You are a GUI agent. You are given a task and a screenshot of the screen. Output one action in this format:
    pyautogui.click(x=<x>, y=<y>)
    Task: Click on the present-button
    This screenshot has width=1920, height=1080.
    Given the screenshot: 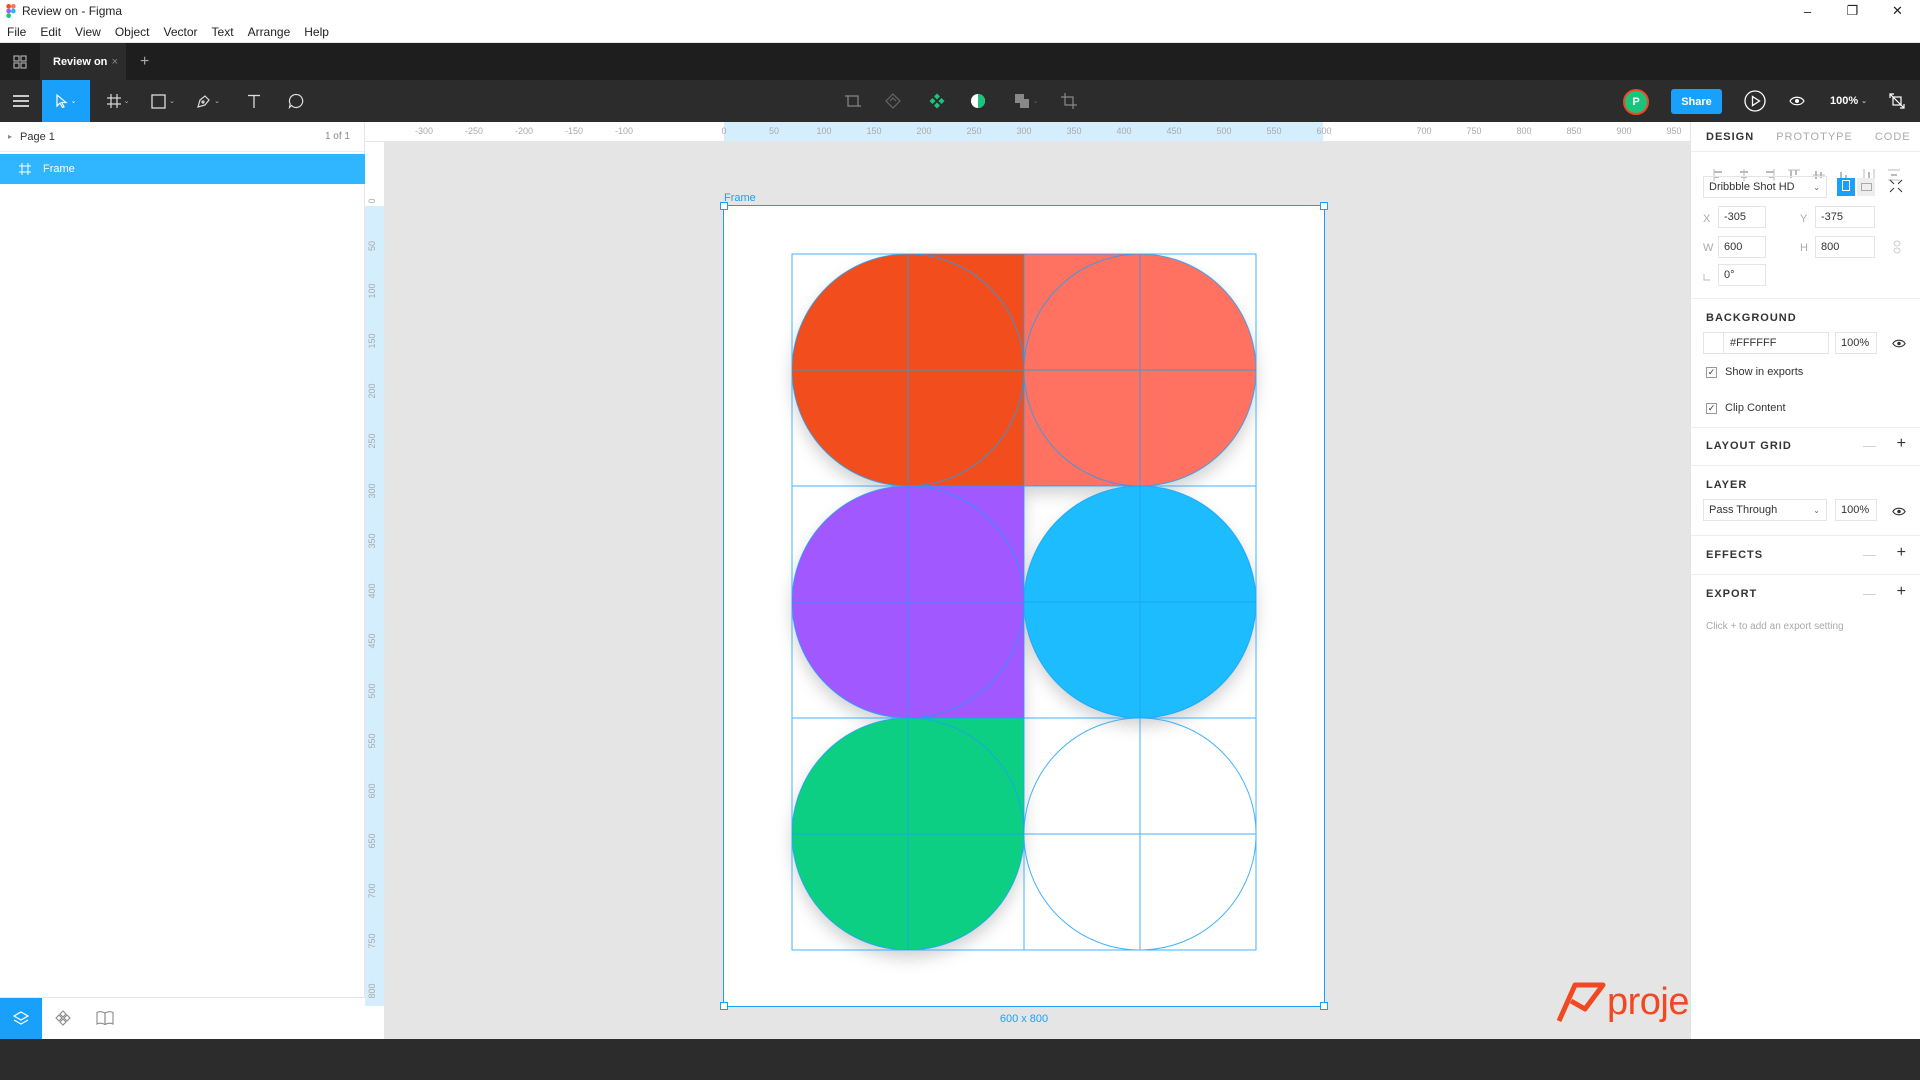 What is the action you would take?
    pyautogui.click(x=1755, y=101)
    